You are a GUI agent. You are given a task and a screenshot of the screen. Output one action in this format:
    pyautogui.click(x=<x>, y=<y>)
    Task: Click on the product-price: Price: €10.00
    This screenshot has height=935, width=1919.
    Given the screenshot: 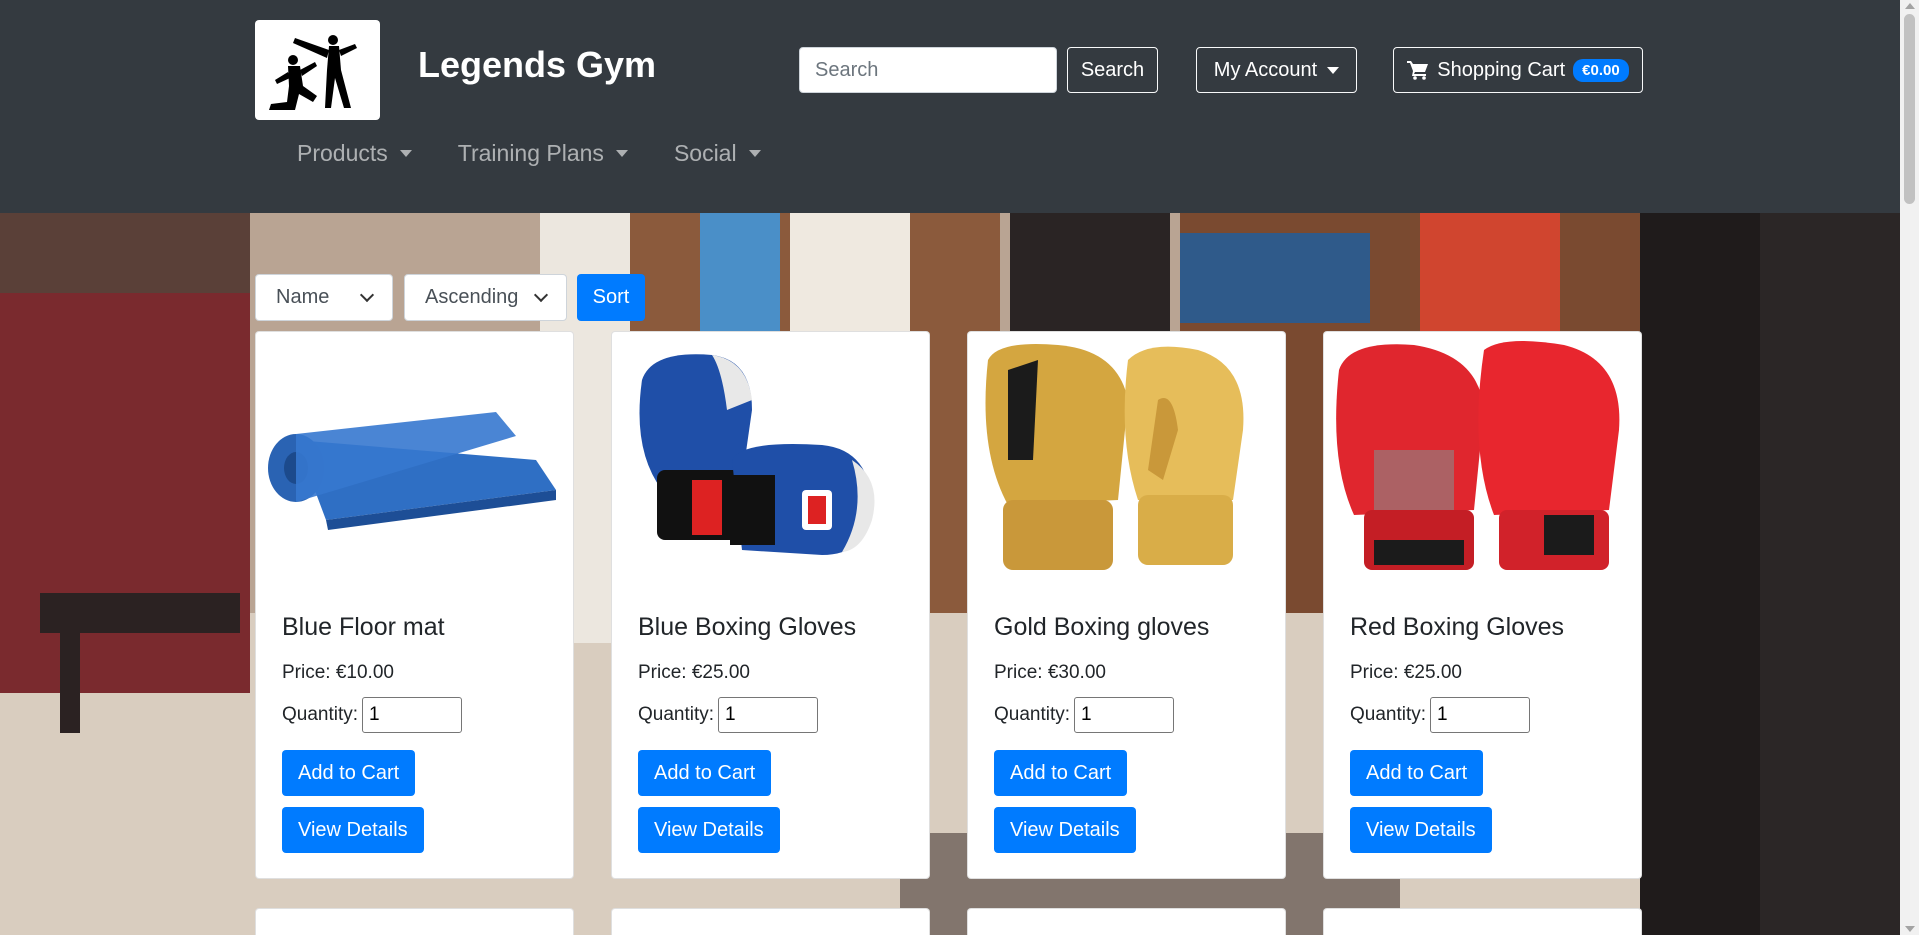 What is the action you would take?
    pyautogui.click(x=338, y=672)
    